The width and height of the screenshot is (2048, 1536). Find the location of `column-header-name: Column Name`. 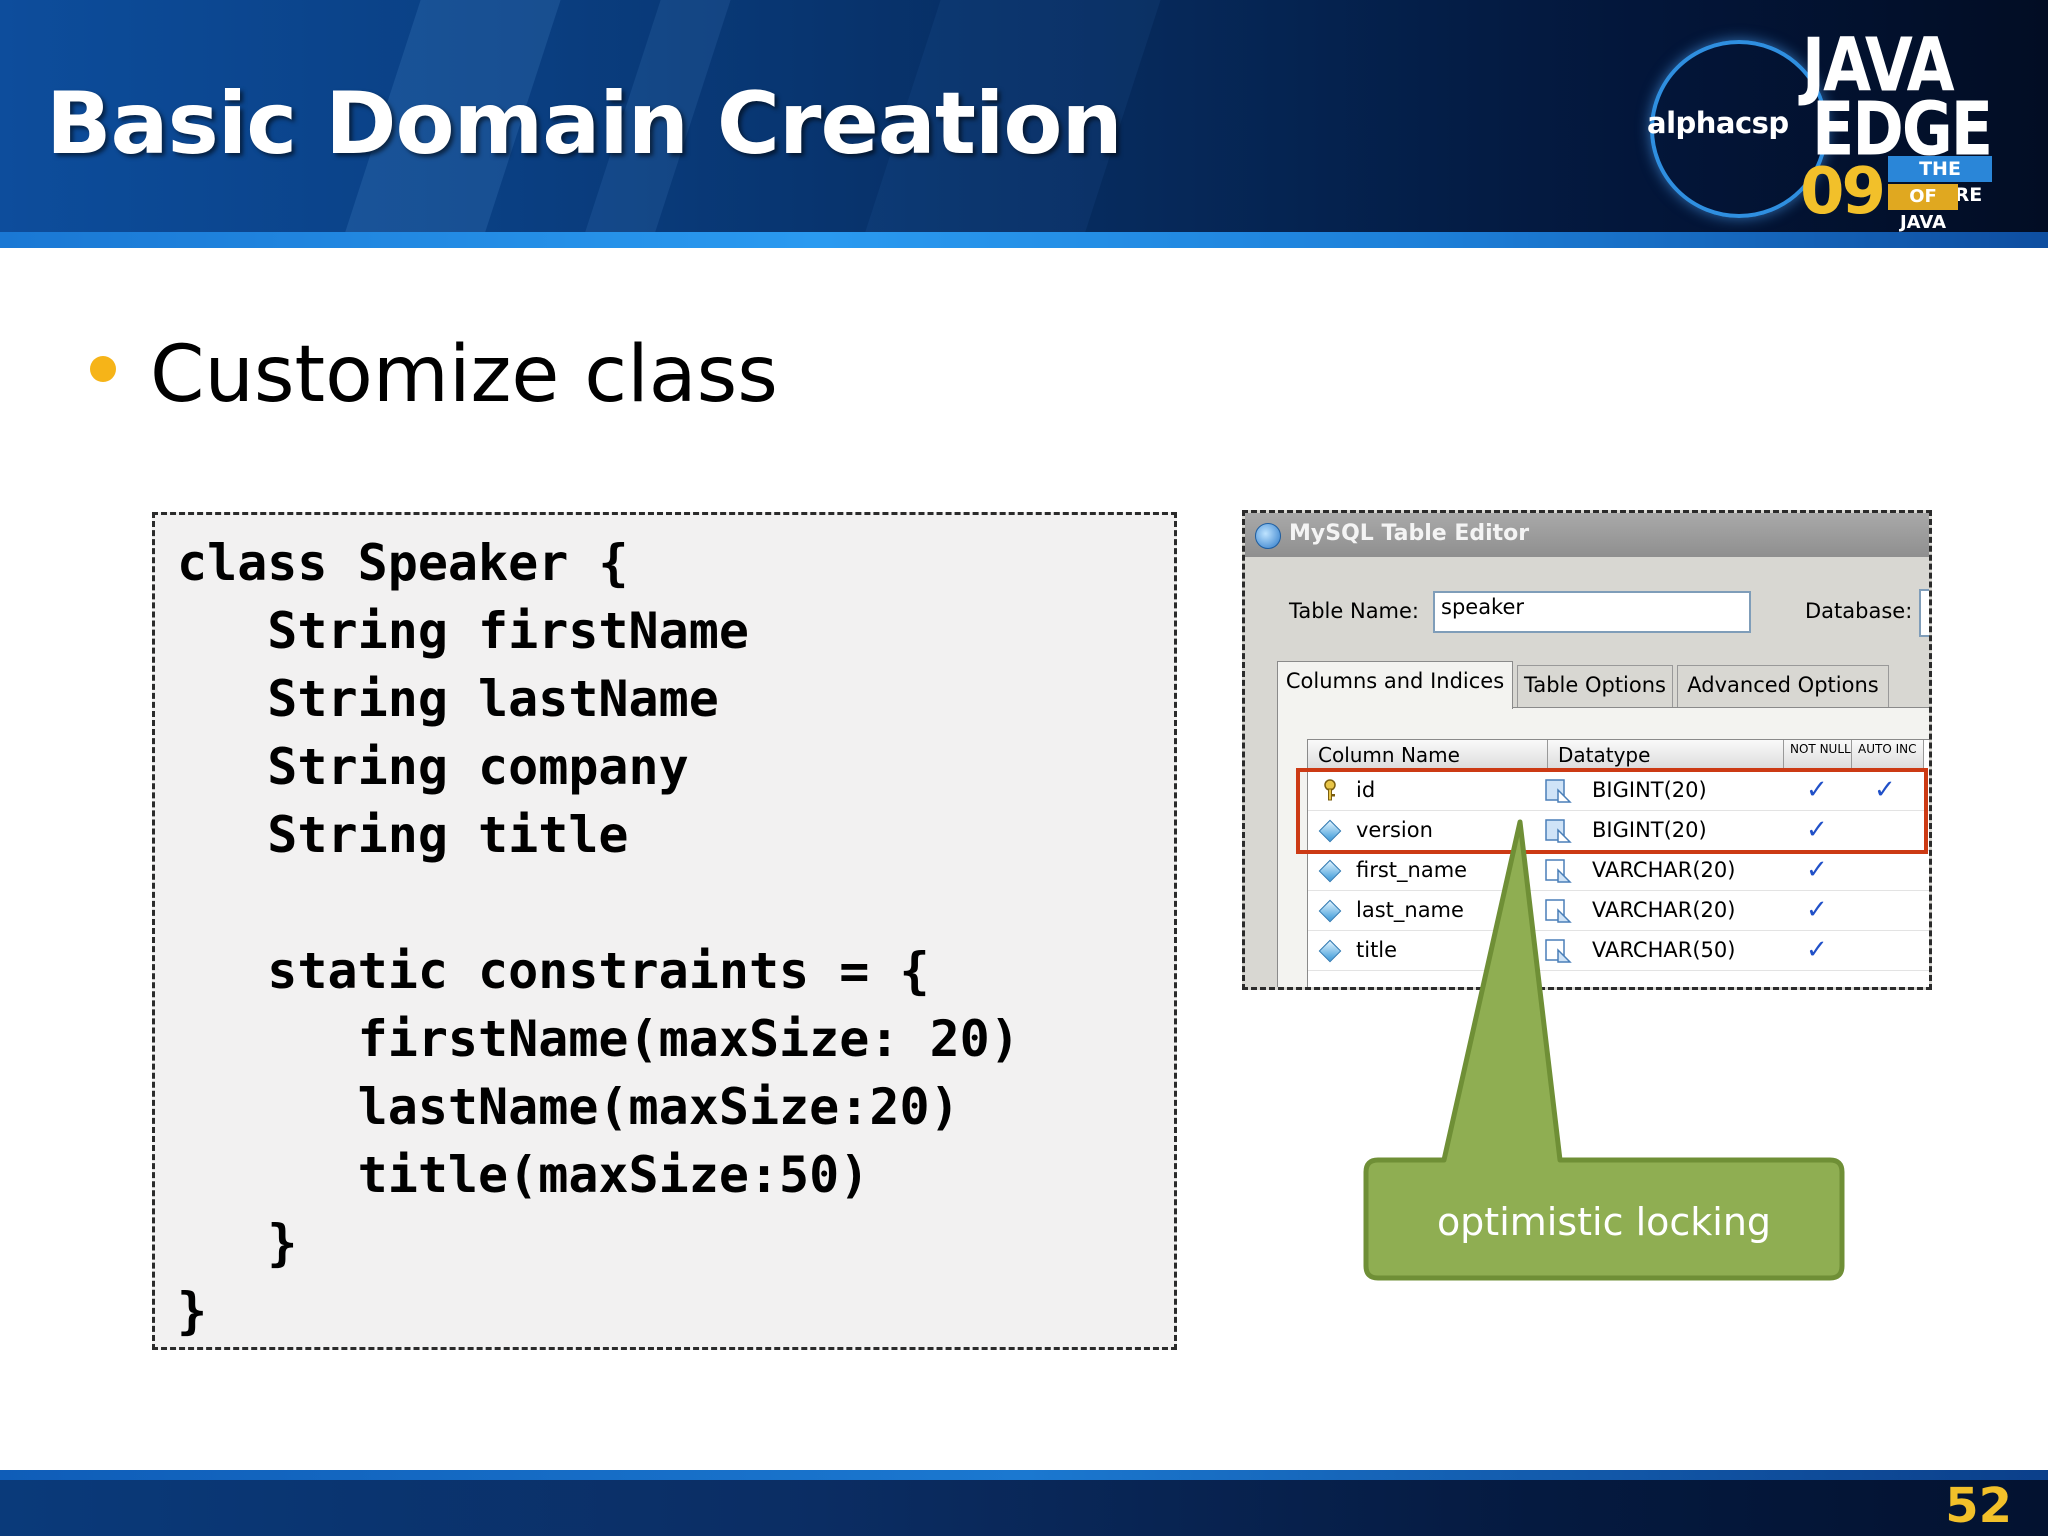

column-header-name: Column Name is located at coordinates (1428, 755).